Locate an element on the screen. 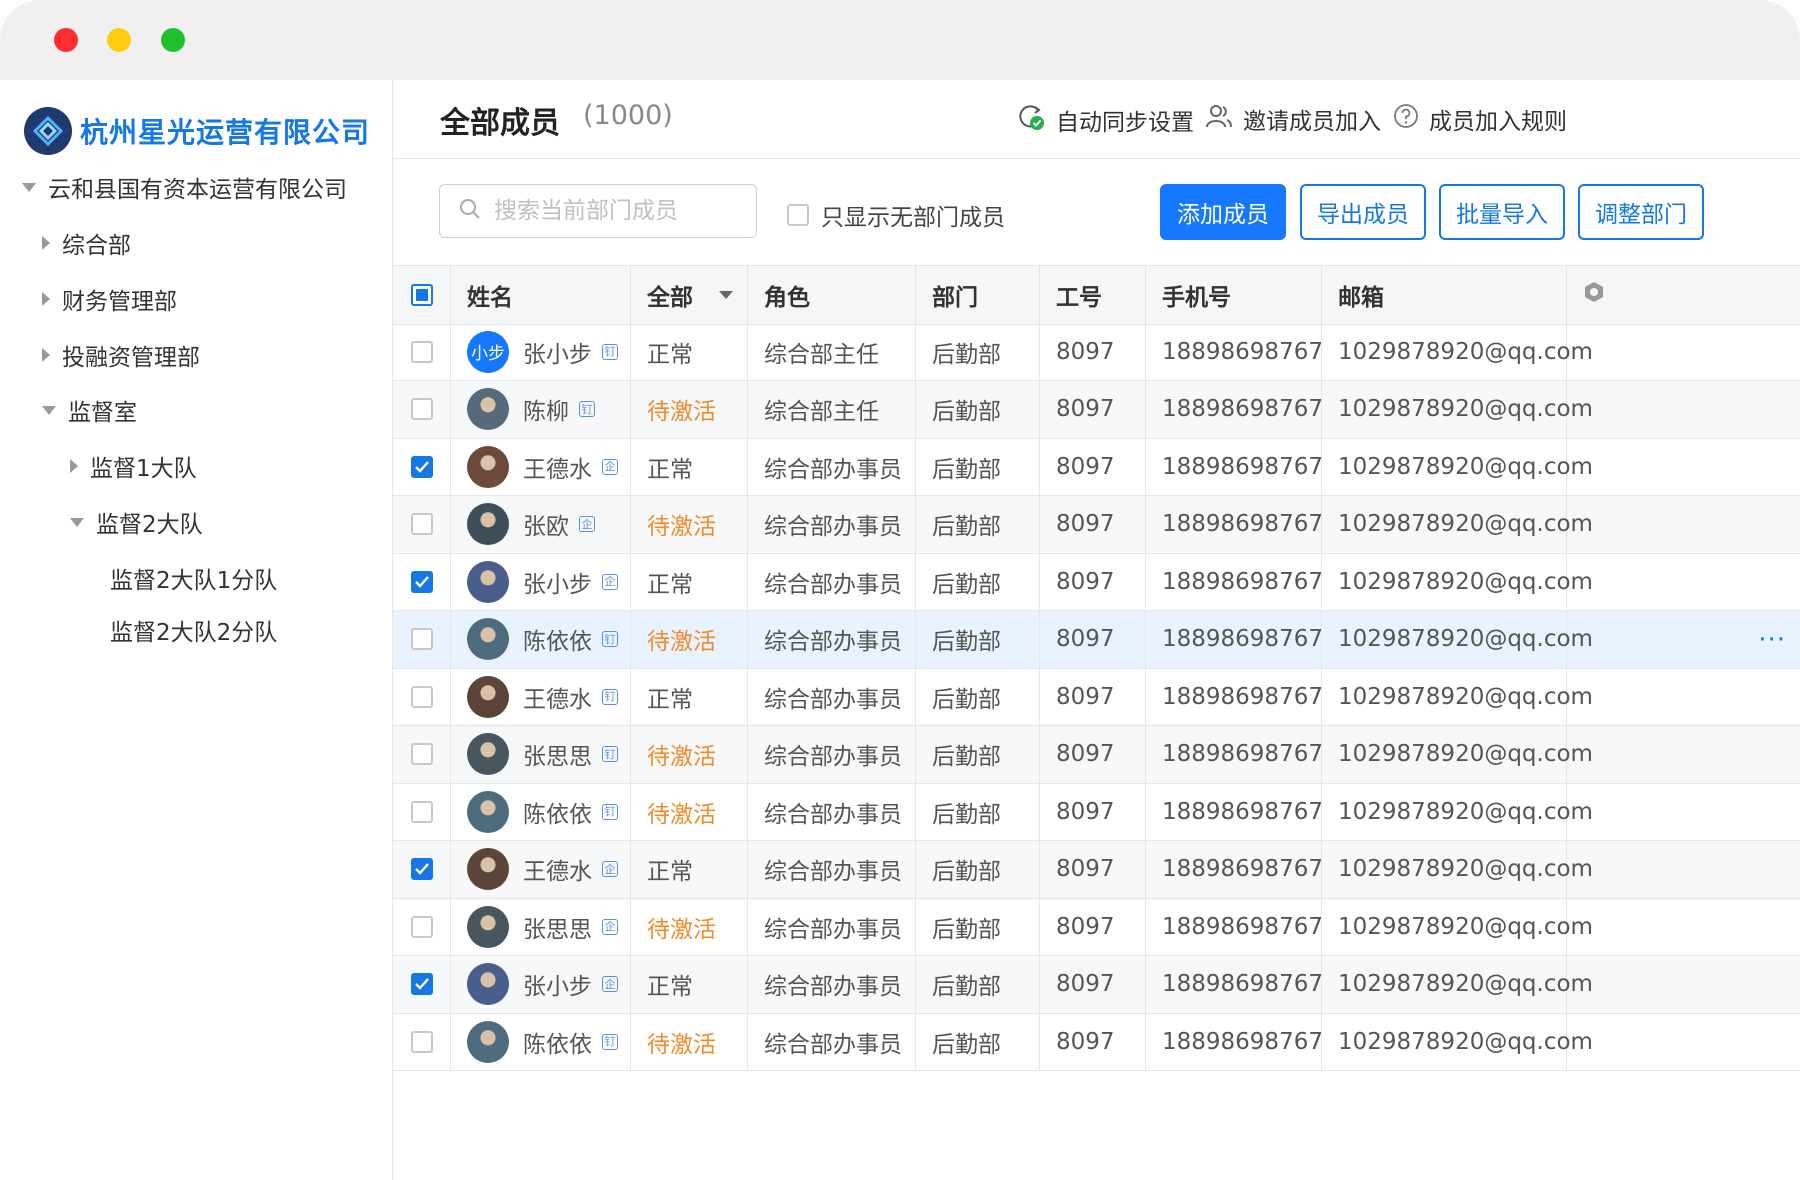 The image size is (1800, 1180). join-rules-link: 成员加入规则 is located at coordinates (1480, 119).